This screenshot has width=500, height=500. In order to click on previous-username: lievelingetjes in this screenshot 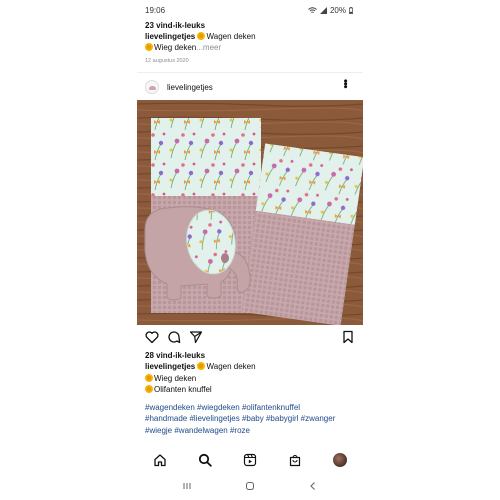, I will do `click(170, 36)`.